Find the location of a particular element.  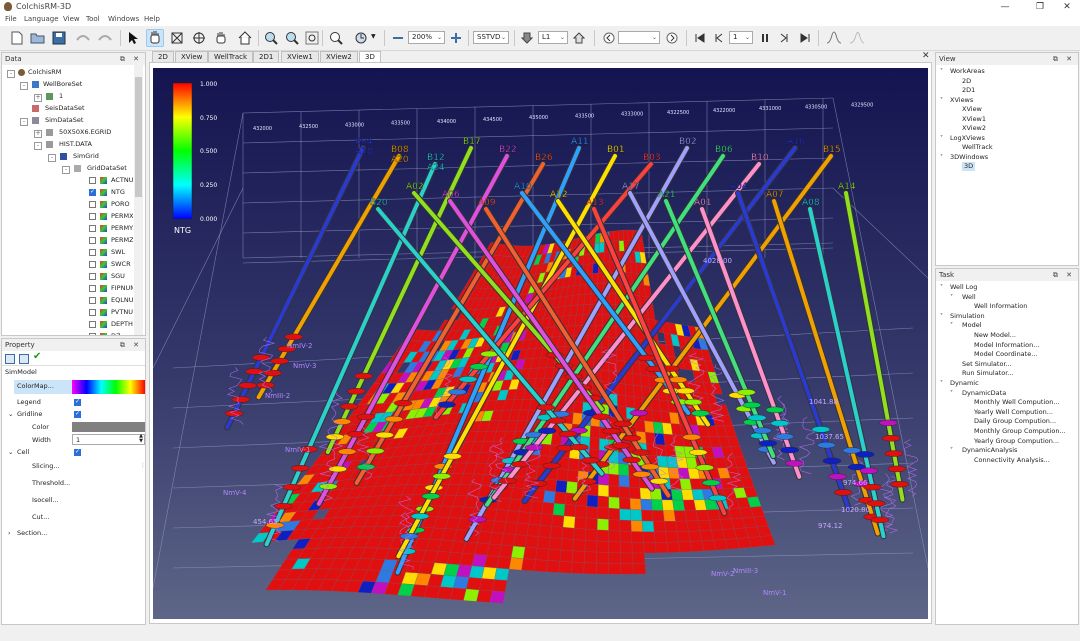

colormap-swatch is located at coordinates (108, 387).